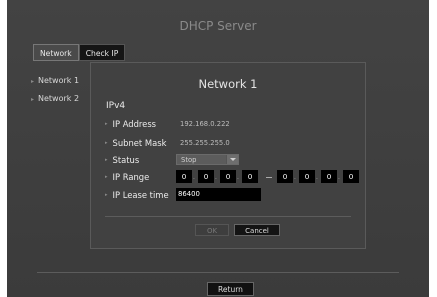 This screenshot has width=437, height=297. I want to click on tab-bar: Network Check IP, so click(79, 52).